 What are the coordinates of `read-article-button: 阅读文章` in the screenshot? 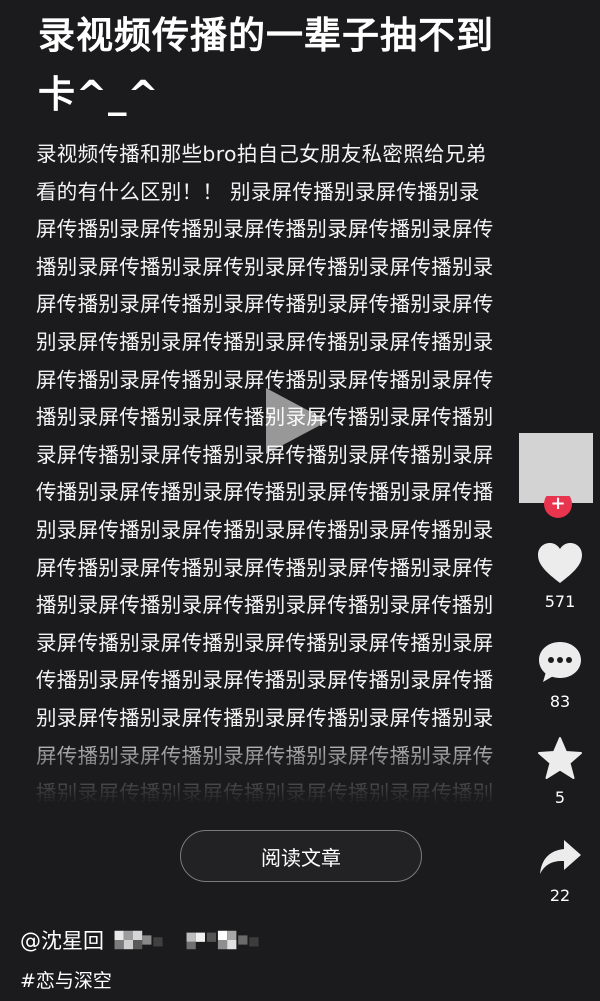 It's located at (301, 856).